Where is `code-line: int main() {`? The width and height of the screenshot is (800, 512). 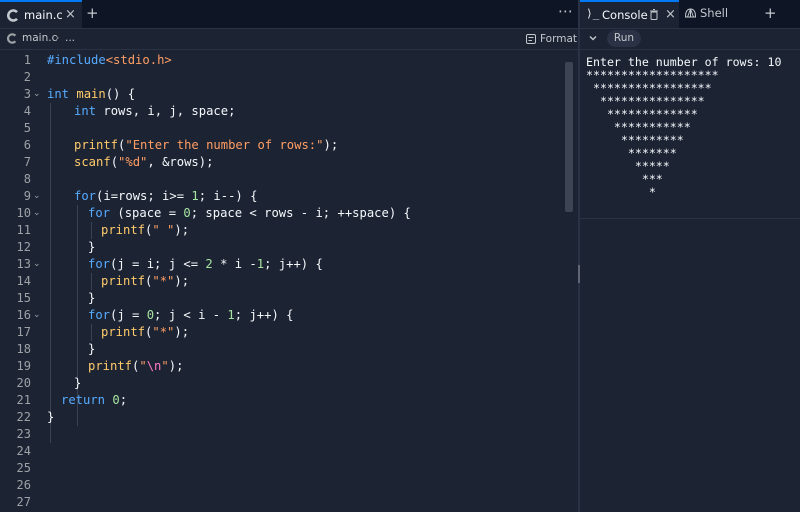
code-line: int main() { is located at coordinates (91, 94).